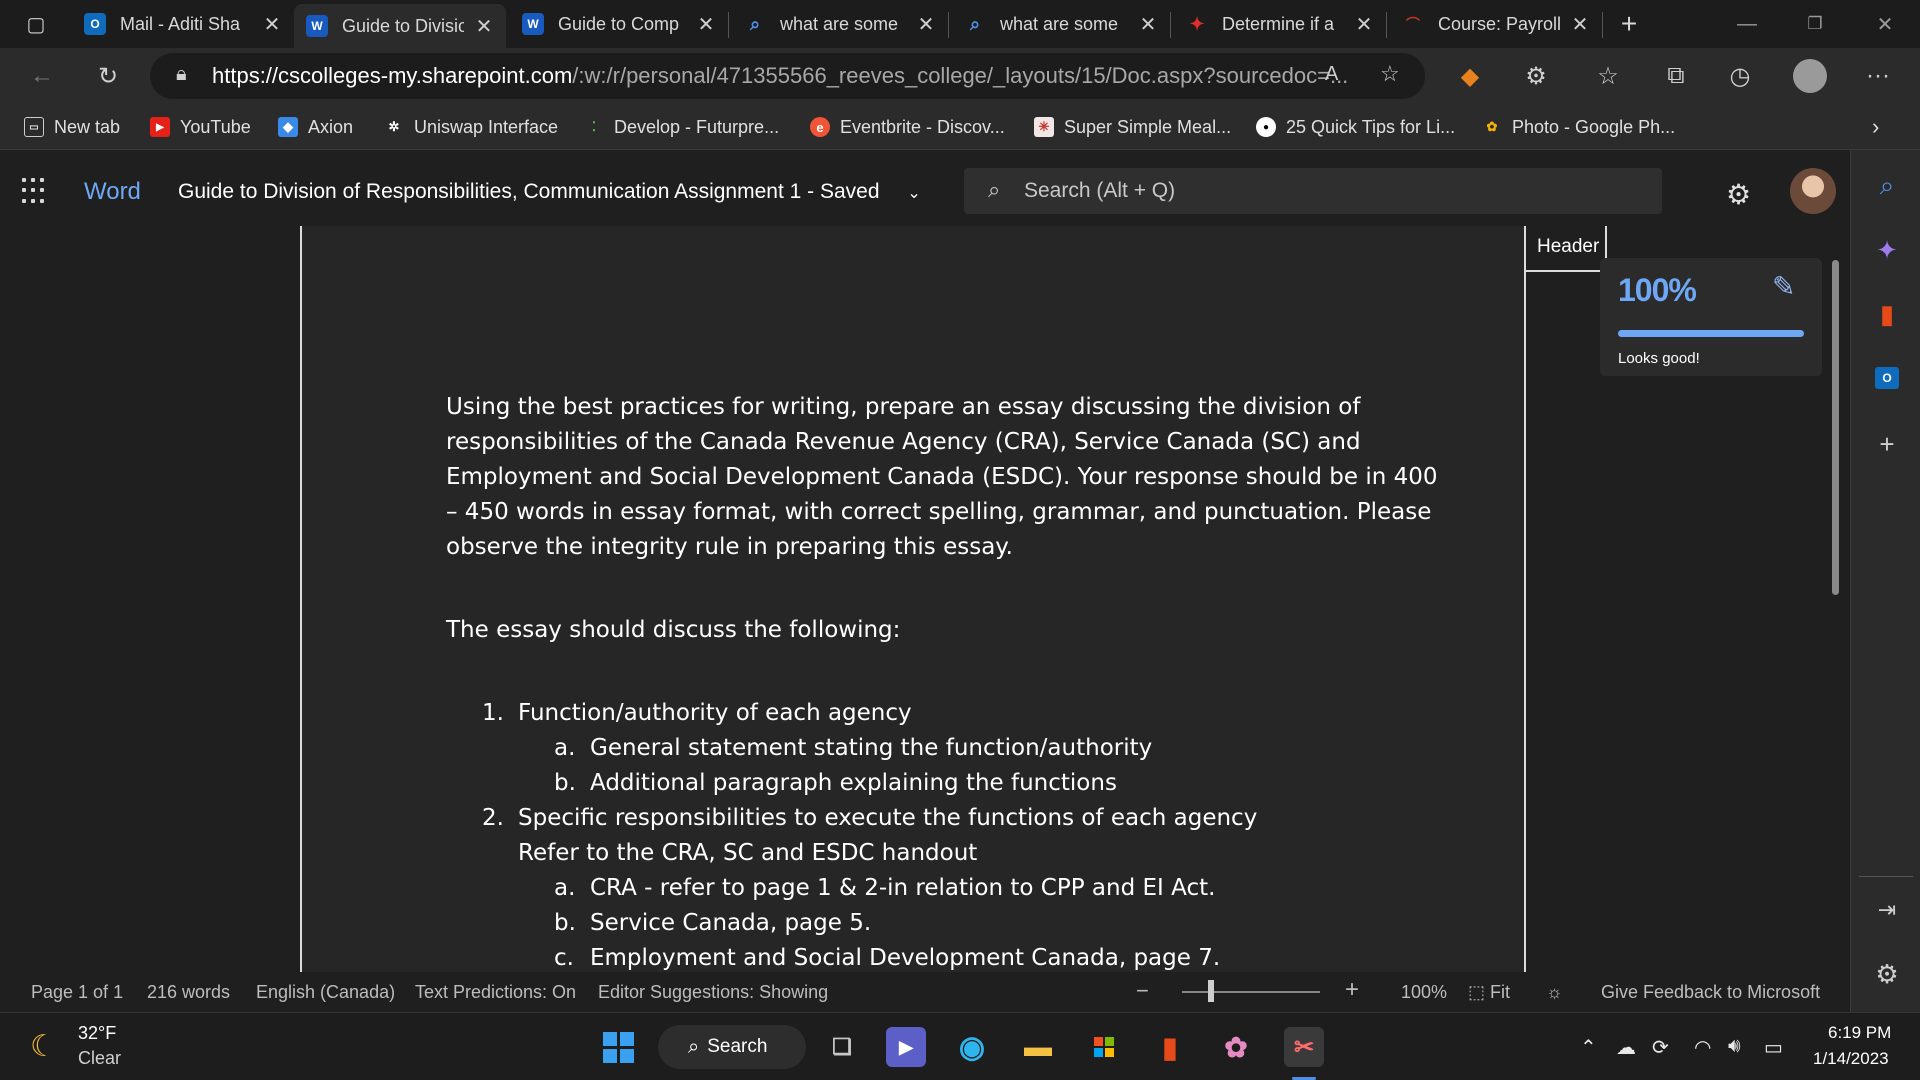  Describe the element at coordinates (471, 127) in the screenshot. I see `bookmark-uniswap: ✲ Uniswap Interface` at that location.